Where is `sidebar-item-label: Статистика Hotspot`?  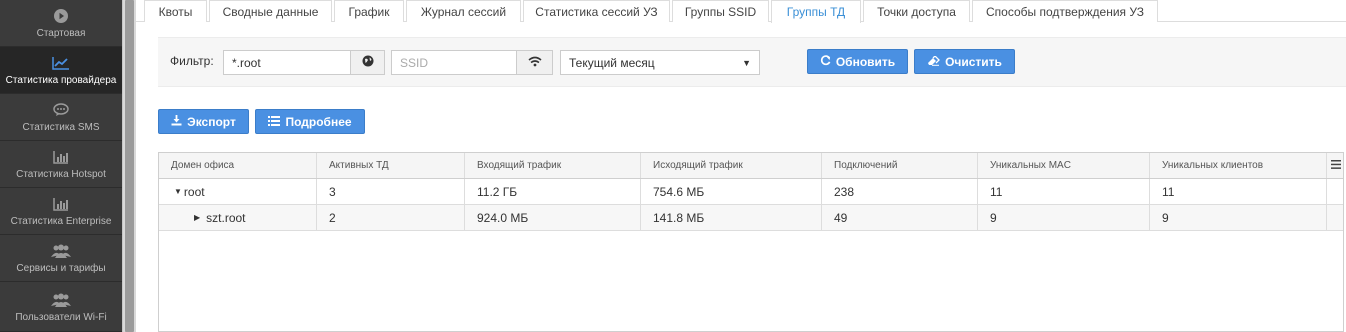 sidebar-item-label: Статистика Hotspot is located at coordinates (61, 174).